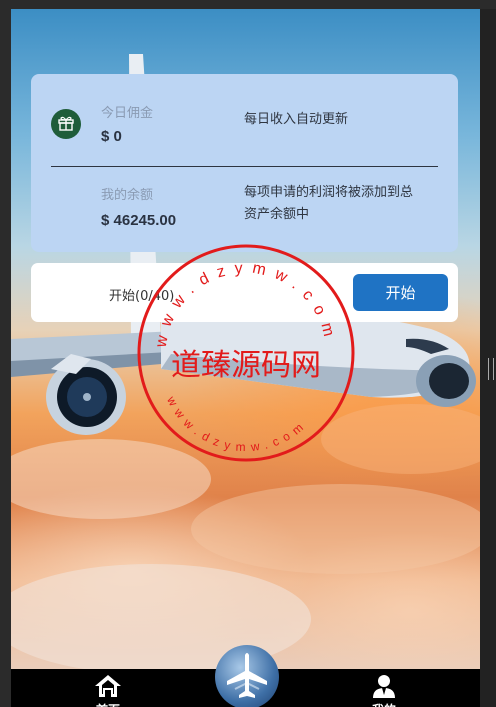  What do you see at coordinates (111, 136) in the screenshot?
I see `today-commission-value: $ 0` at bounding box center [111, 136].